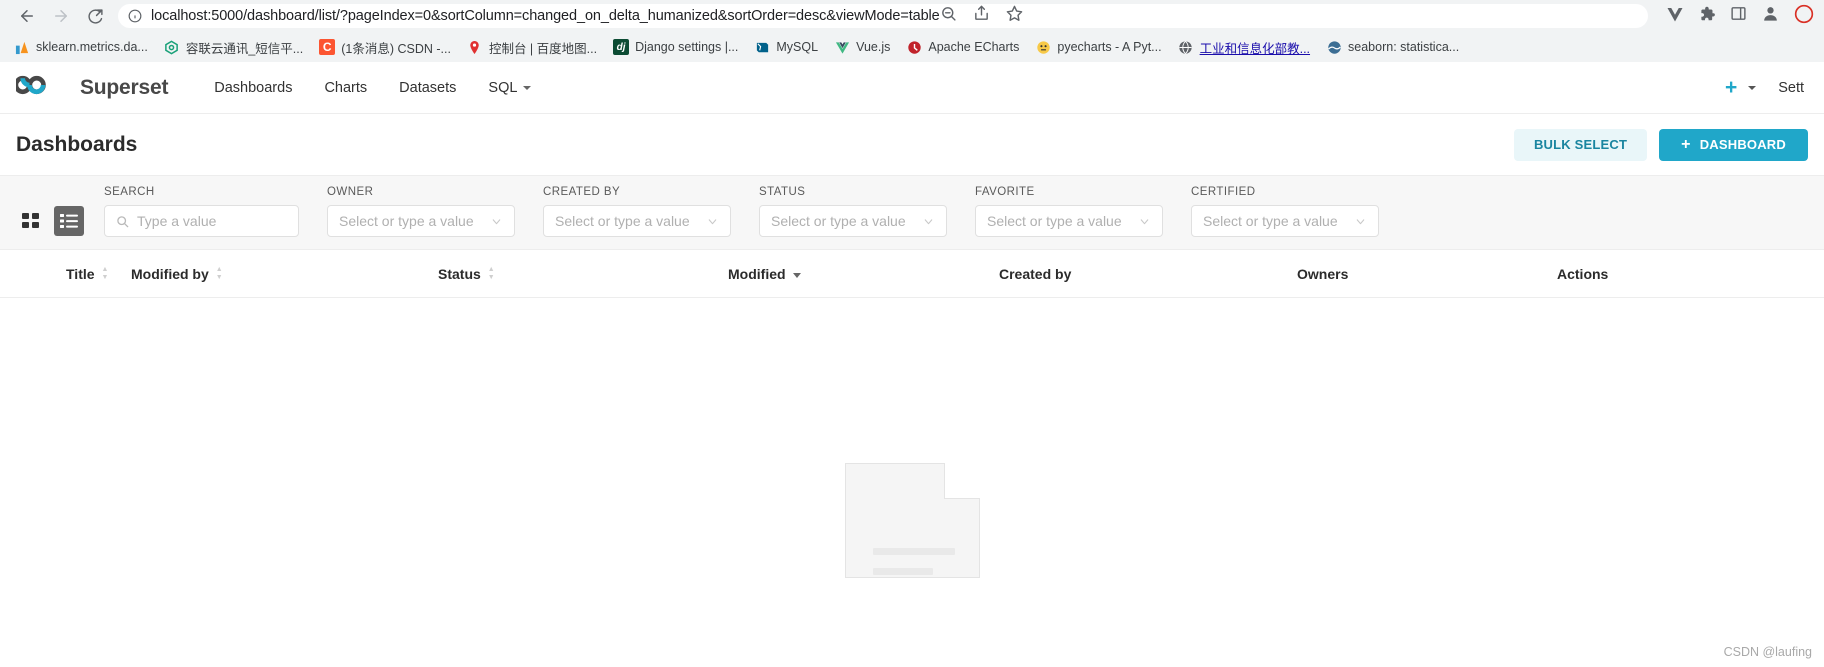 This screenshot has width=1824, height=667. What do you see at coordinates (1675, 16) in the screenshot?
I see `vue-devtools-icon` at bounding box center [1675, 16].